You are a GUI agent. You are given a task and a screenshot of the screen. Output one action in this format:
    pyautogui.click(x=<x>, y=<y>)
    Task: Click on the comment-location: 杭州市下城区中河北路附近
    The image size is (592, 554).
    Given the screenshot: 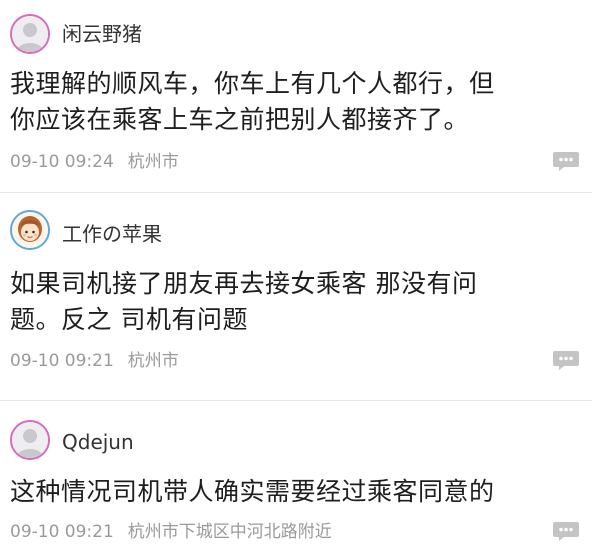 What is the action you would take?
    pyautogui.click(x=229, y=532)
    